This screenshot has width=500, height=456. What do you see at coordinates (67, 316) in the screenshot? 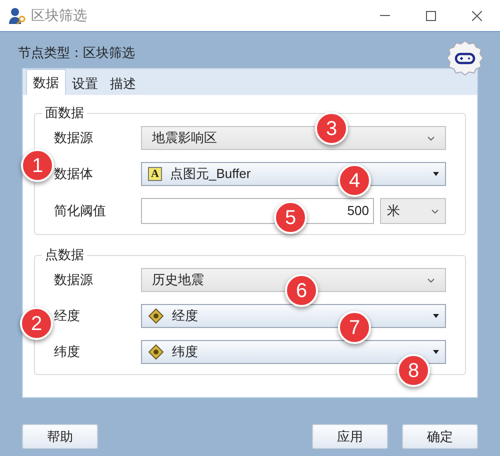
I see `field-label: 经度` at bounding box center [67, 316].